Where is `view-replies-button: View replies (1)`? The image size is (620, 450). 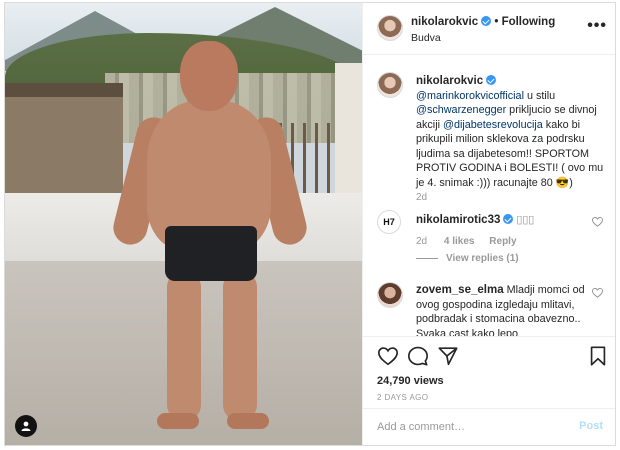
view-replies-button: View replies (1) is located at coordinates (467, 258).